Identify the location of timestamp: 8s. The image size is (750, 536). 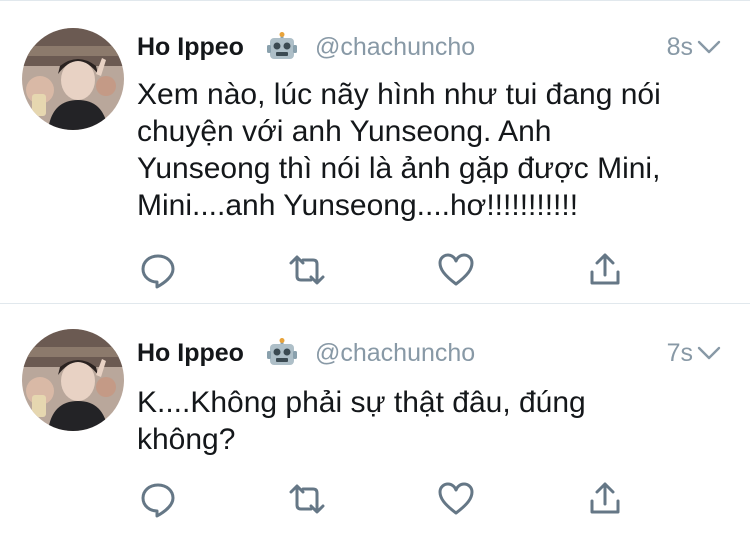
(680, 47).